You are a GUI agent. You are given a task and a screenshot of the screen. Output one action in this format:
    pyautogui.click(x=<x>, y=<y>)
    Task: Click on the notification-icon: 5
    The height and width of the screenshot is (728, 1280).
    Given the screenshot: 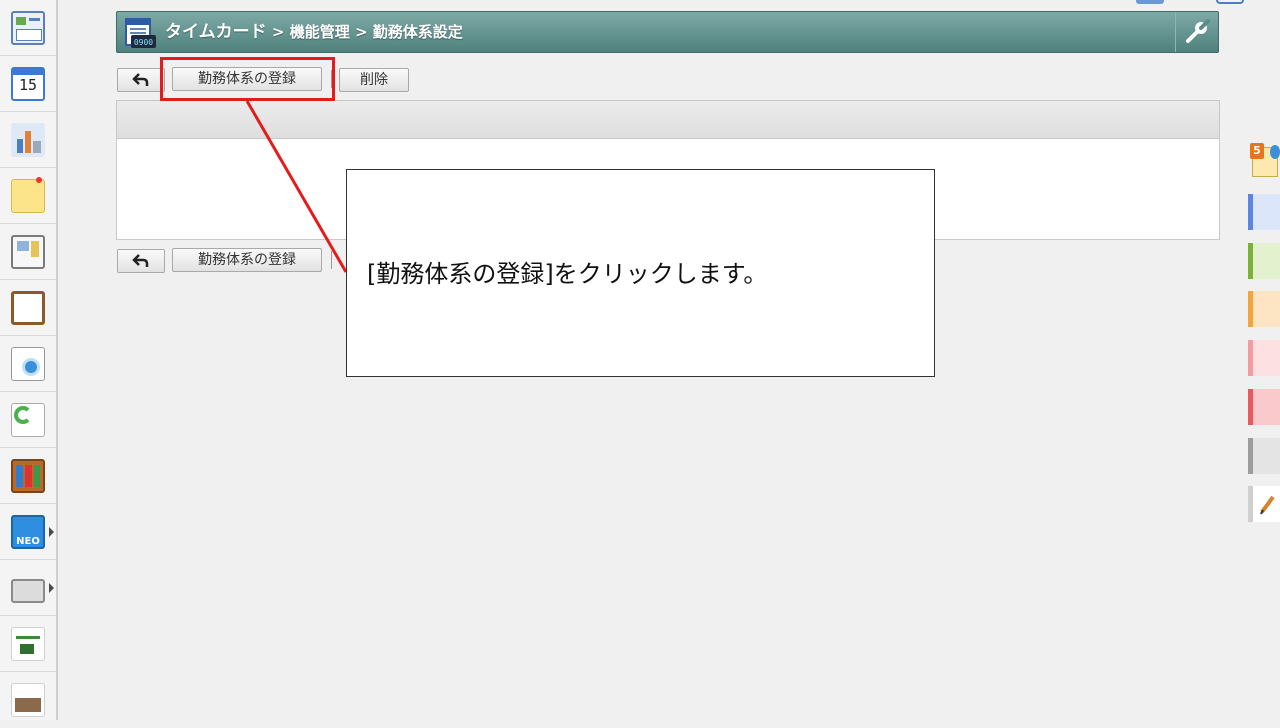 What is the action you would take?
    pyautogui.click(x=1265, y=160)
    